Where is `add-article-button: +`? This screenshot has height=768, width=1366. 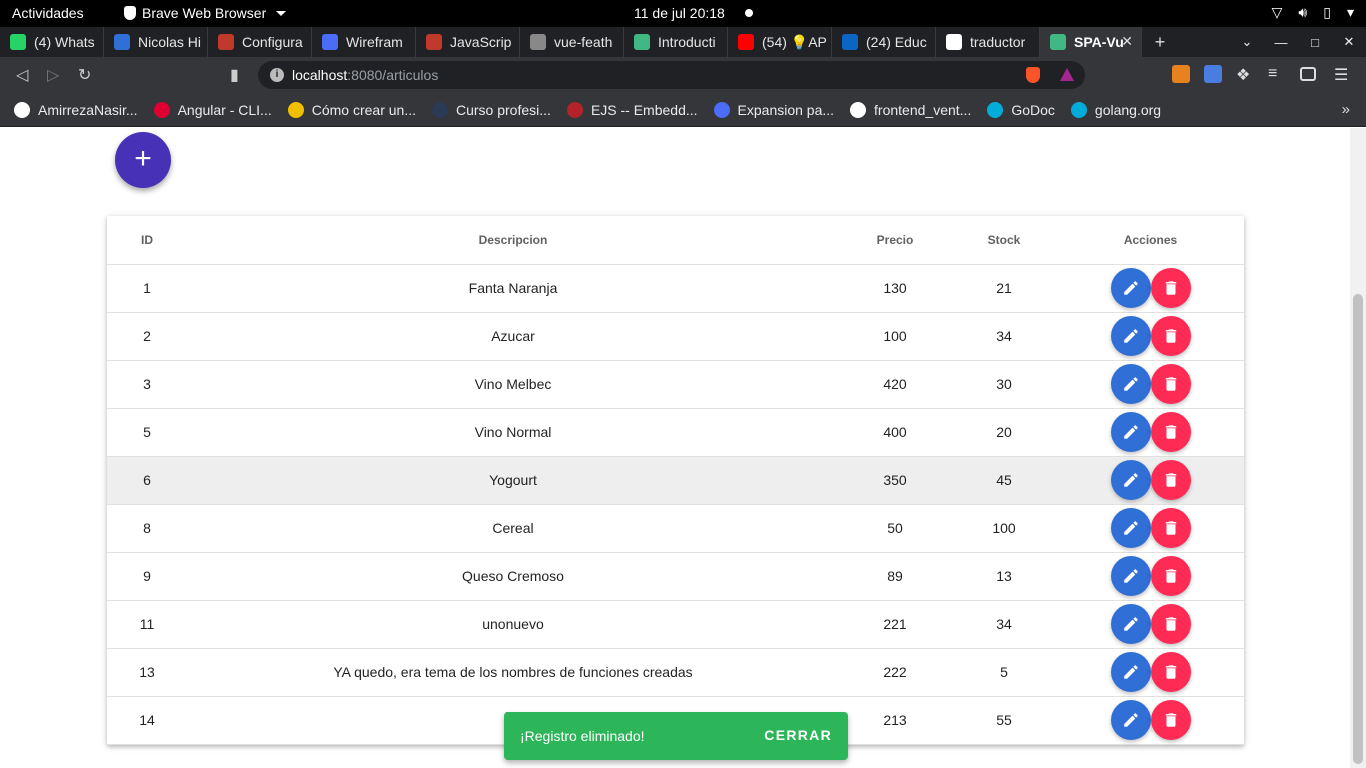 add-article-button: + is located at coordinates (143, 160).